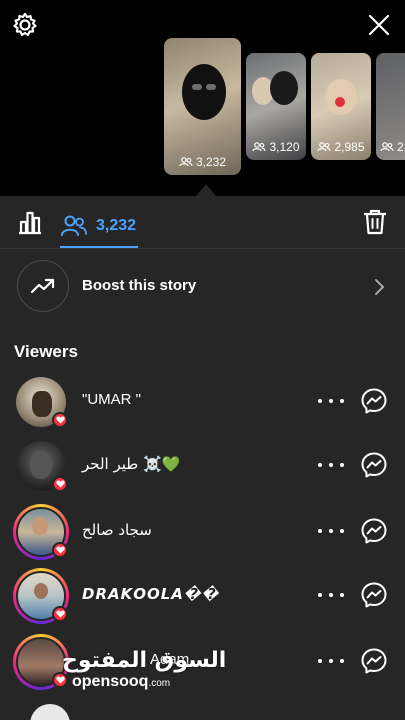 The height and width of the screenshot is (720, 405). What do you see at coordinates (202, 248) in the screenshot?
I see `divider` at bounding box center [202, 248].